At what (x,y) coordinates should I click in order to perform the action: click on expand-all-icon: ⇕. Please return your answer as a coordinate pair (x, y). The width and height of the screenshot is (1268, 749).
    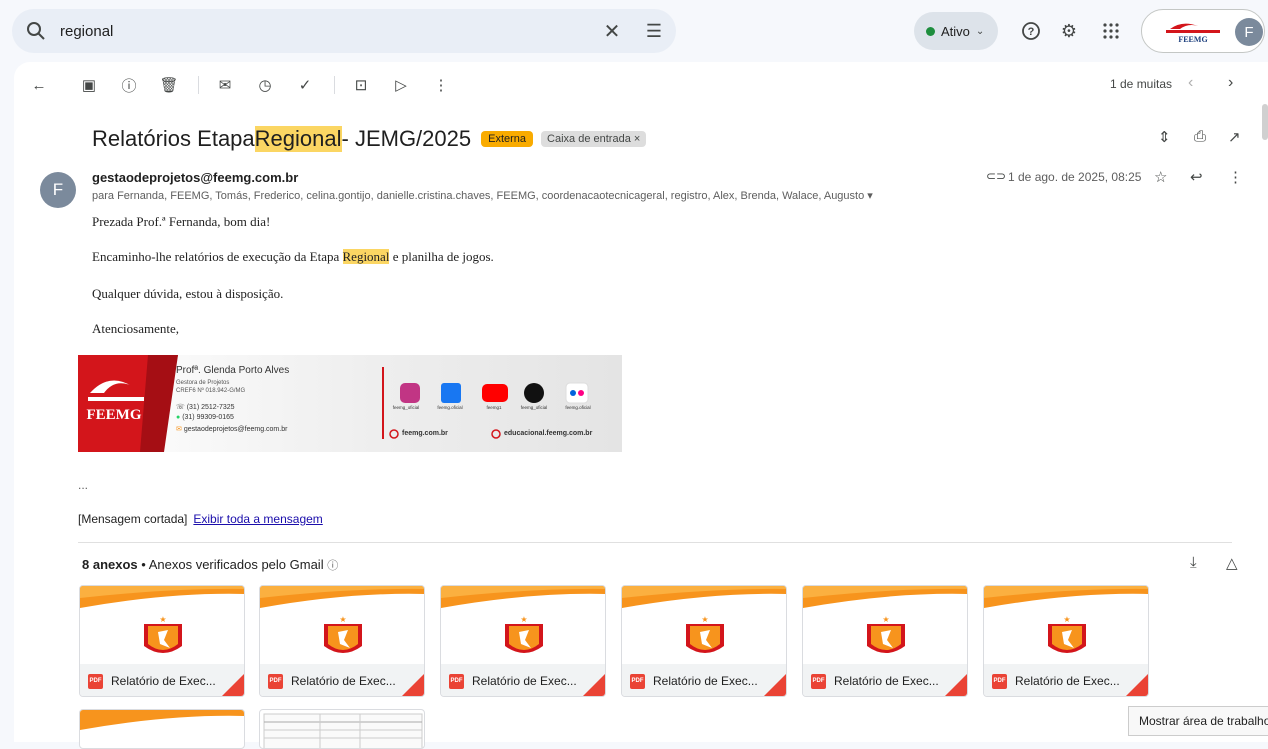
    Looking at the image, I should click on (1164, 137).